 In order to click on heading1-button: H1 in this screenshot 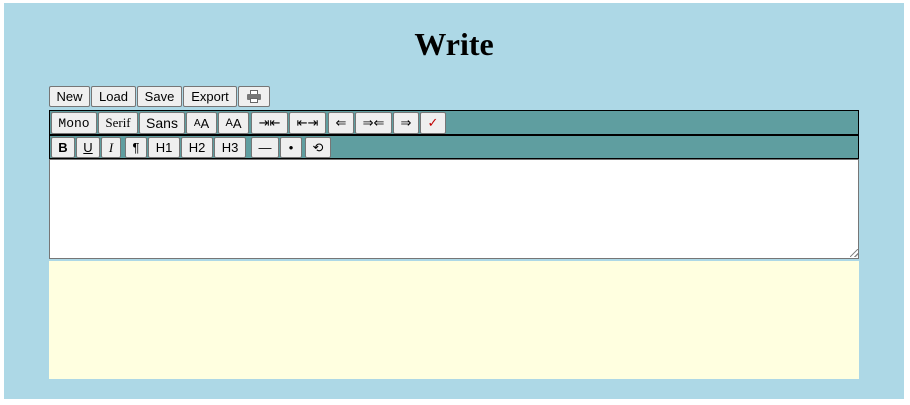, I will do `click(164, 147)`.